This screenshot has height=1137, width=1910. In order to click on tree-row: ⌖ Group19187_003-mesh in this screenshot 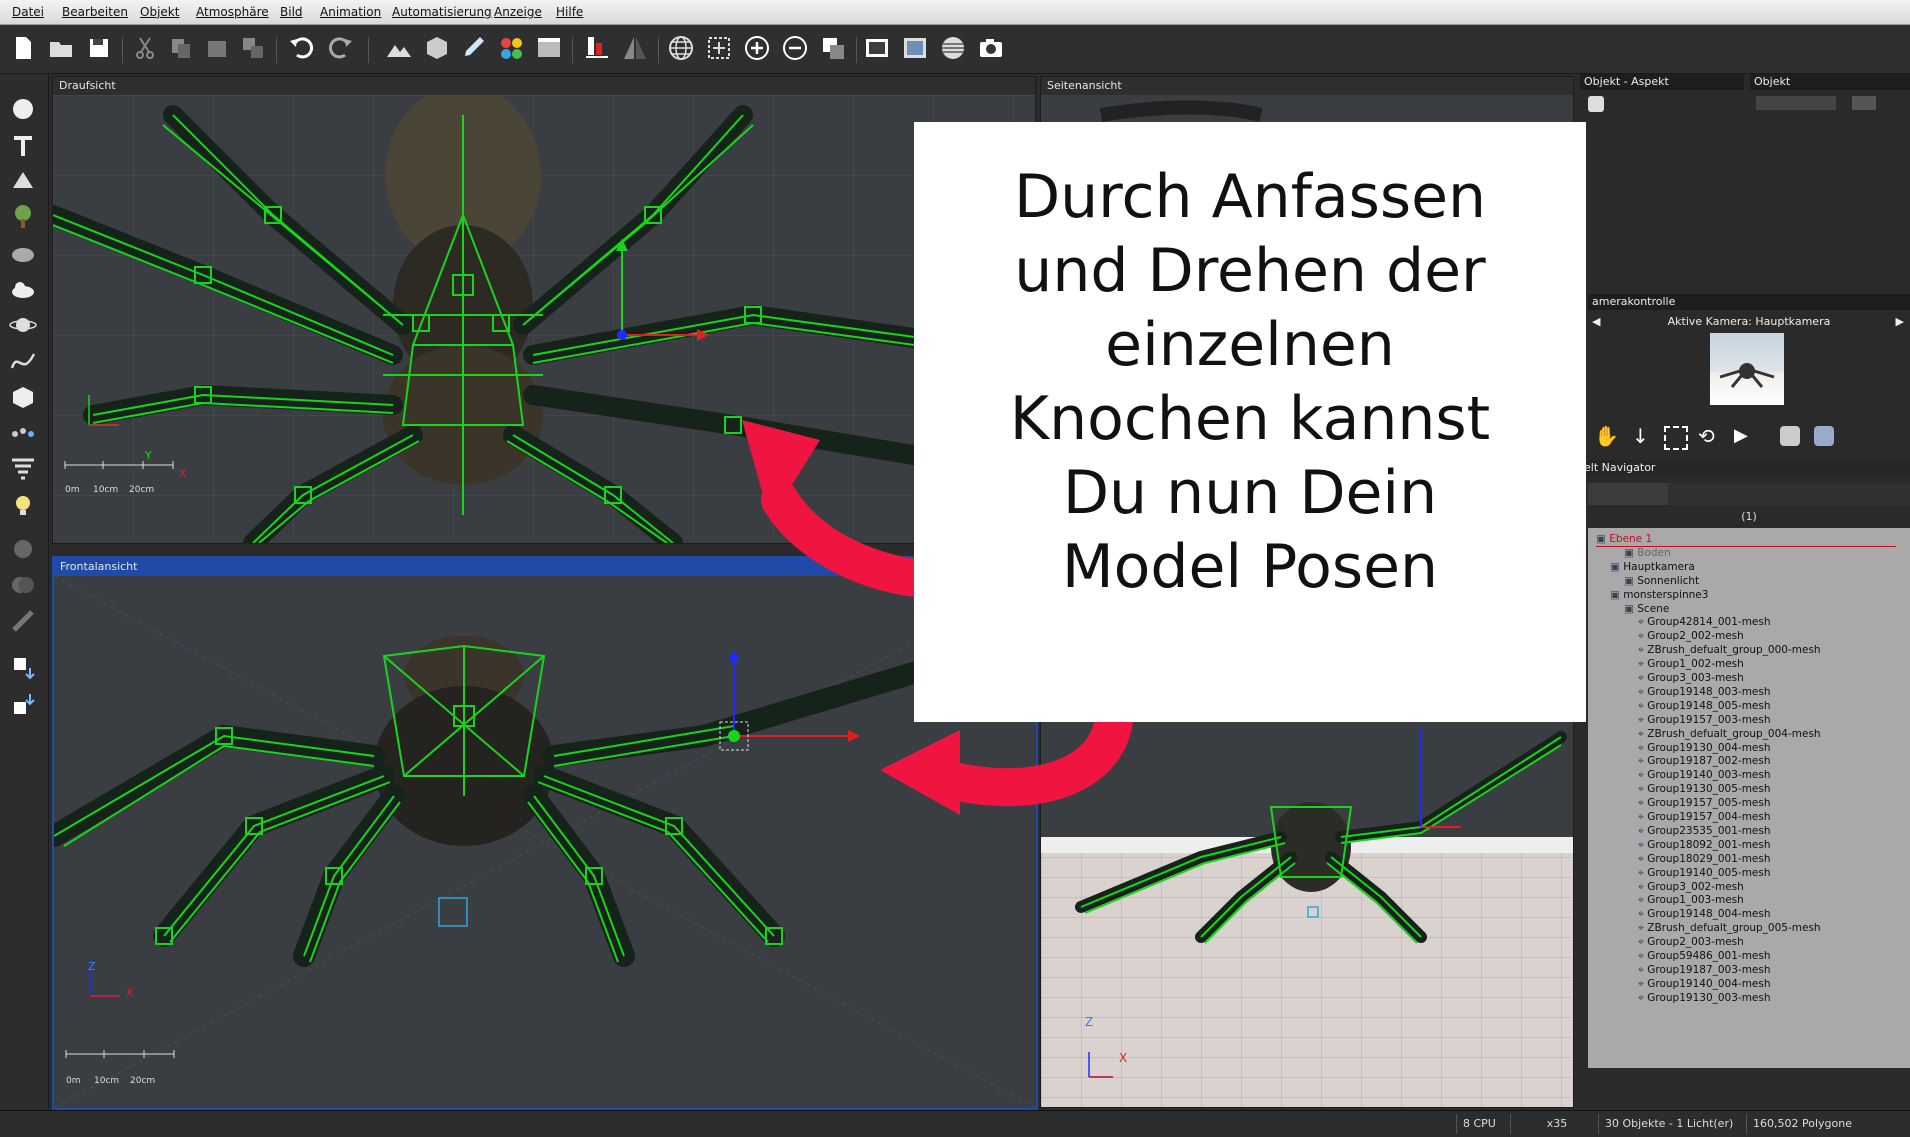, I will do `click(1704, 970)`.